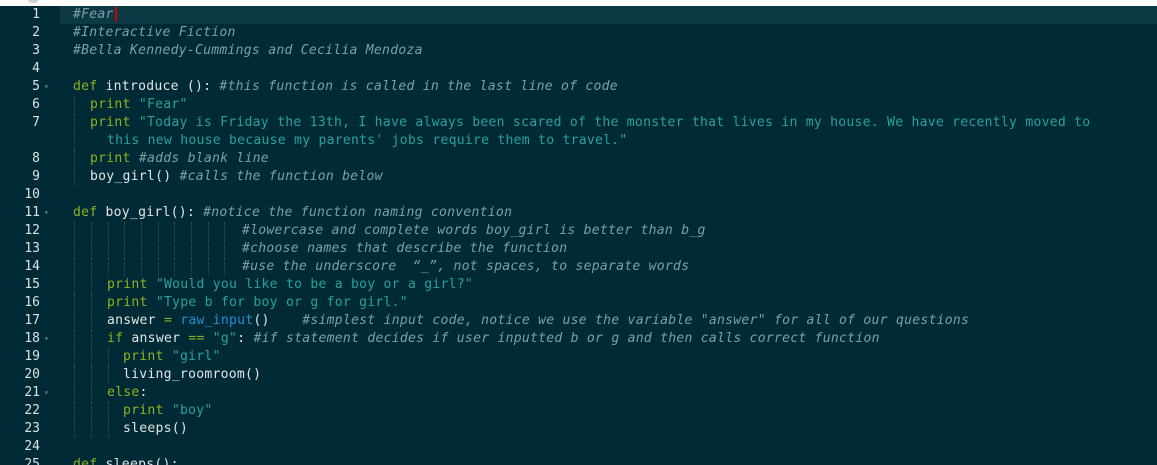  I want to click on code-line-13: #choose names that describe the function, so click(608, 249).